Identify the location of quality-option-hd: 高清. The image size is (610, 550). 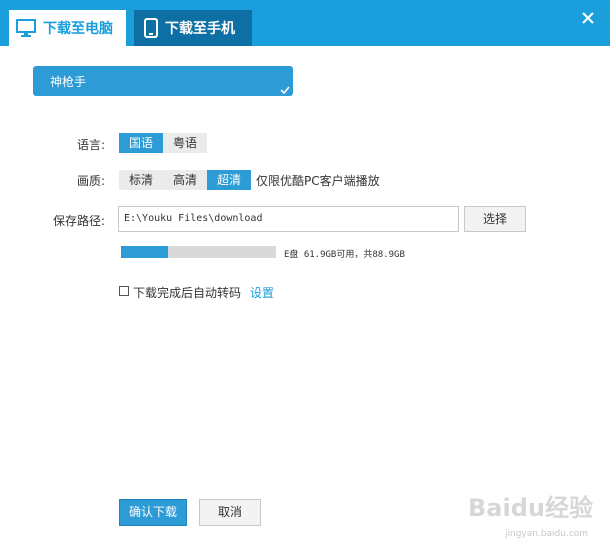
(185, 180).